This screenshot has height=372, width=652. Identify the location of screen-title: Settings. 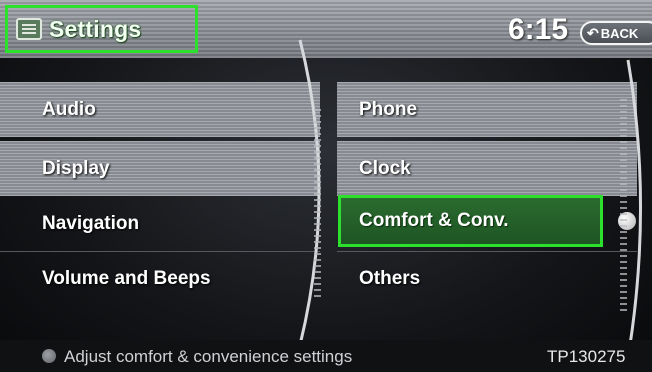
(101, 29).